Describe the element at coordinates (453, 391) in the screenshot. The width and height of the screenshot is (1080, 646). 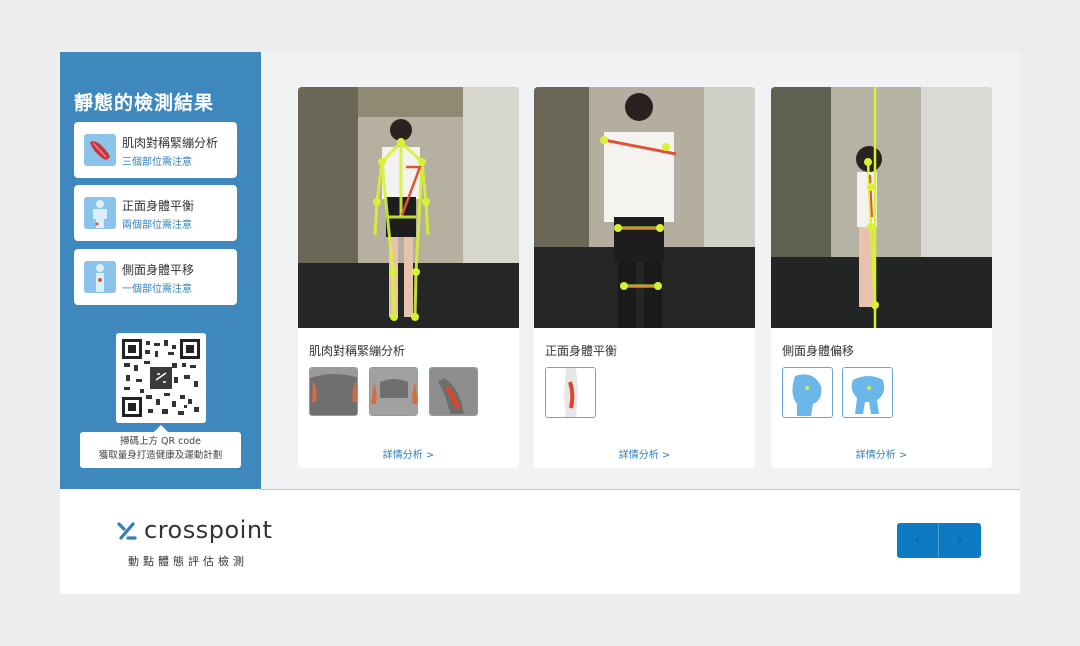
I see `arm-muscle-image` at that location.